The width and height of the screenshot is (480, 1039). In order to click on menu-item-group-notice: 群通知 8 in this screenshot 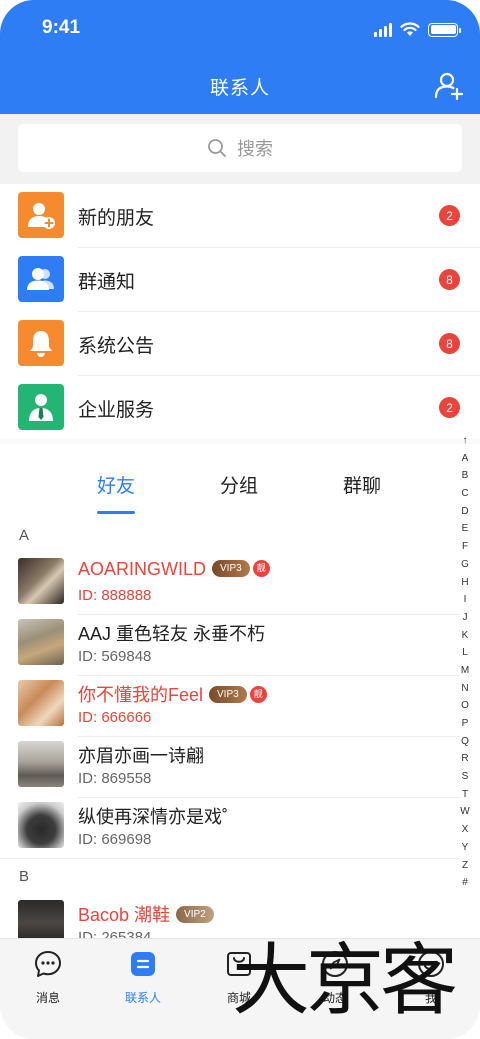, I will do `click(240, 280)`.